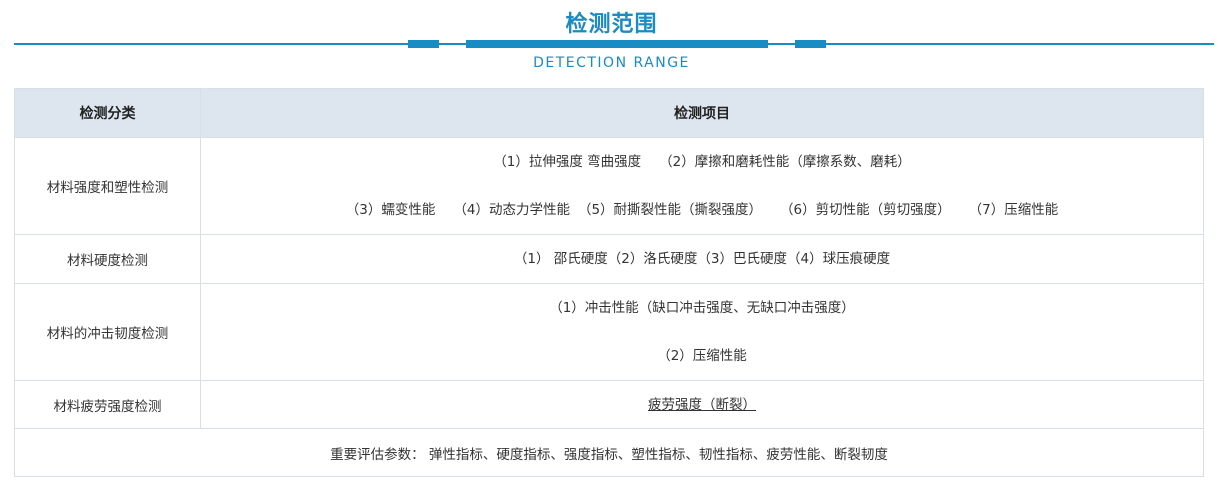  I want to click on item-text: （1） 邵氏硬度（2）洛氏硬度（3）巴氏硬度（4）球压痕硬度, so click(702, 259).